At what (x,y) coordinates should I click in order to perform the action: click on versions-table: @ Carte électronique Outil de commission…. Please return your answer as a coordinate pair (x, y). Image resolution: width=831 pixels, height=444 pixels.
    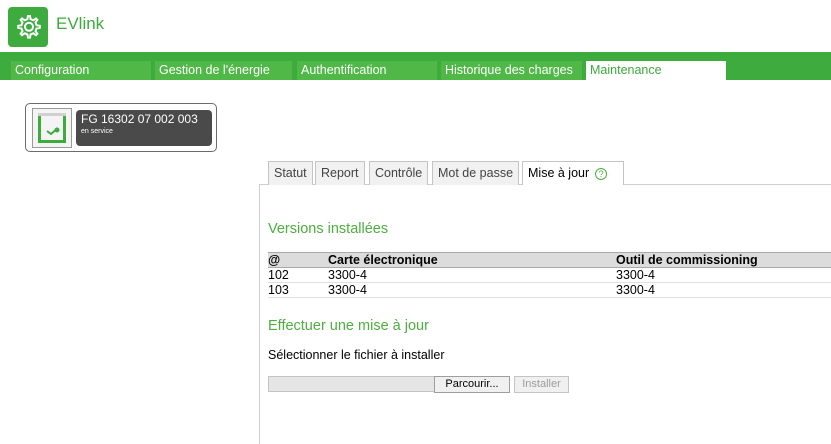
    Looking at the image, I should click on (549, 275).